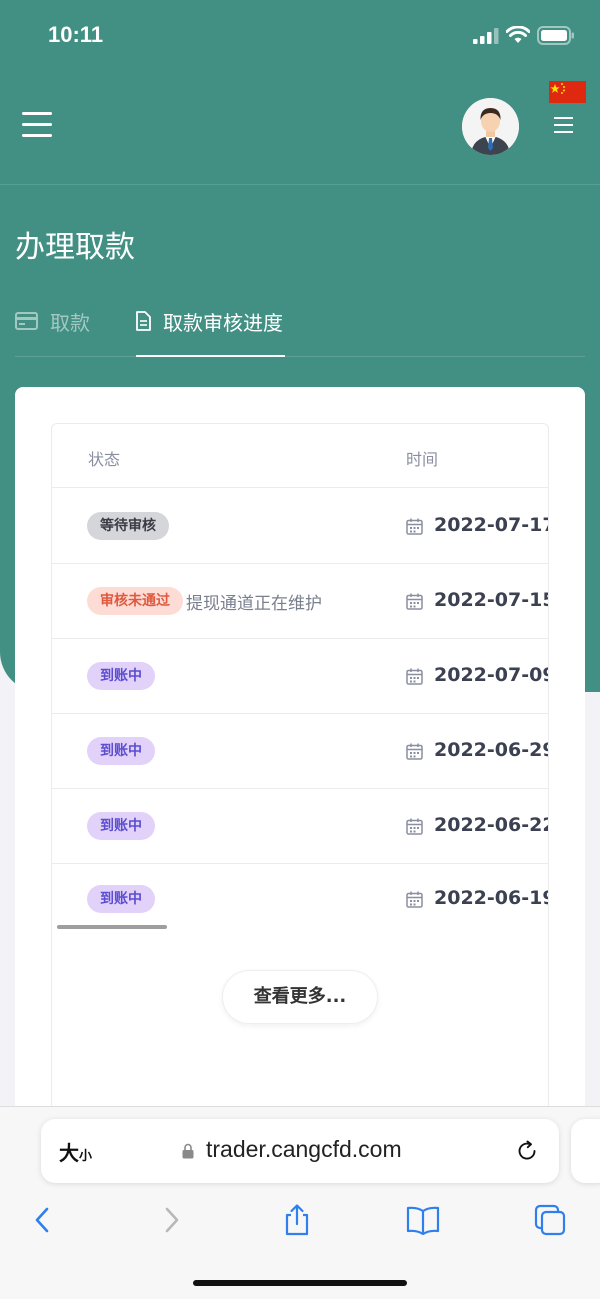  I want to click on wifi-icon, so click(518, 34).